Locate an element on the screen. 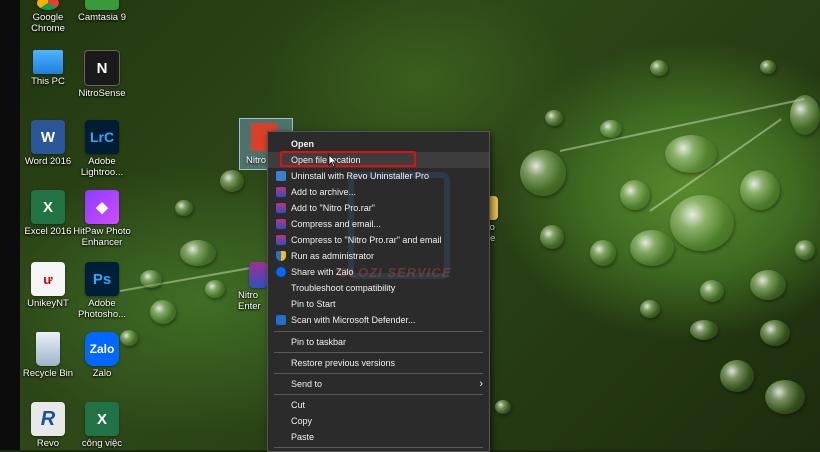 The height and width of the screenshot is (452, 820). desktop-icon-label: UnikeyNT is located at coordinates (48, 303).